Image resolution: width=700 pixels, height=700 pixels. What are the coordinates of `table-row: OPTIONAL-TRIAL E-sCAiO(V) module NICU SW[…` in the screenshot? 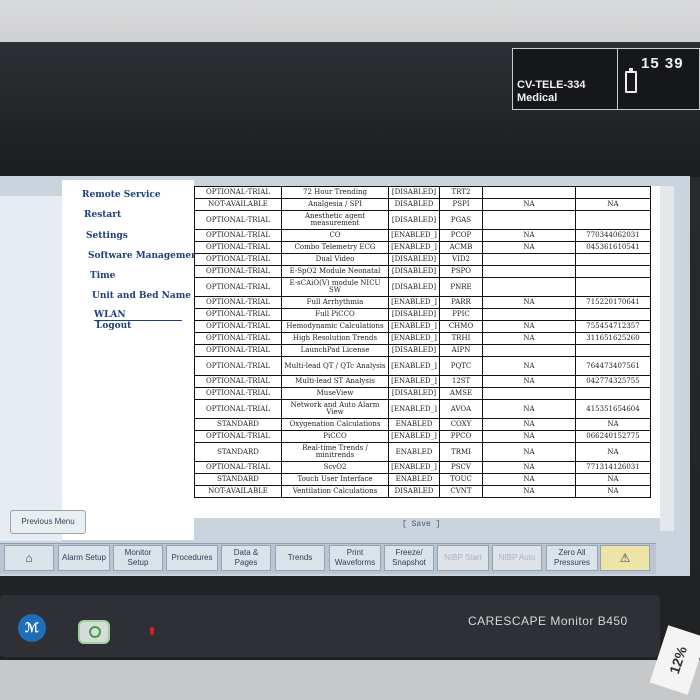 It's located at (422, 287).